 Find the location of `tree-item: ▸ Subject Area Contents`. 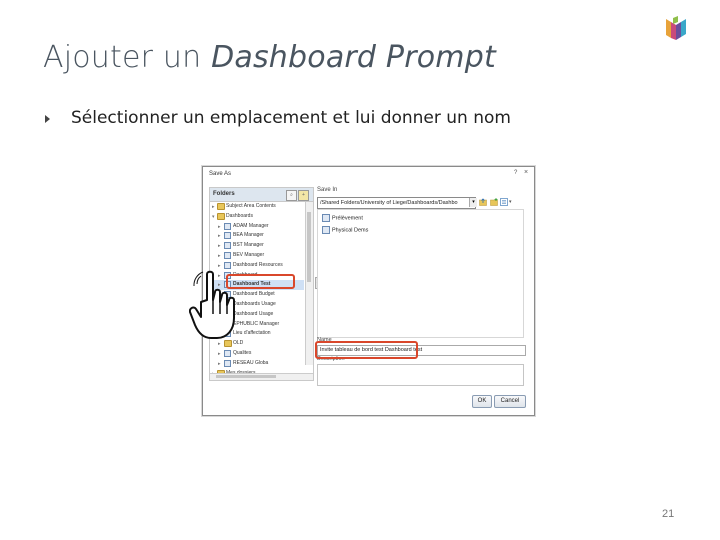

tree-item: ▸ Subject Area Contents is located at coordinates (257, 207).